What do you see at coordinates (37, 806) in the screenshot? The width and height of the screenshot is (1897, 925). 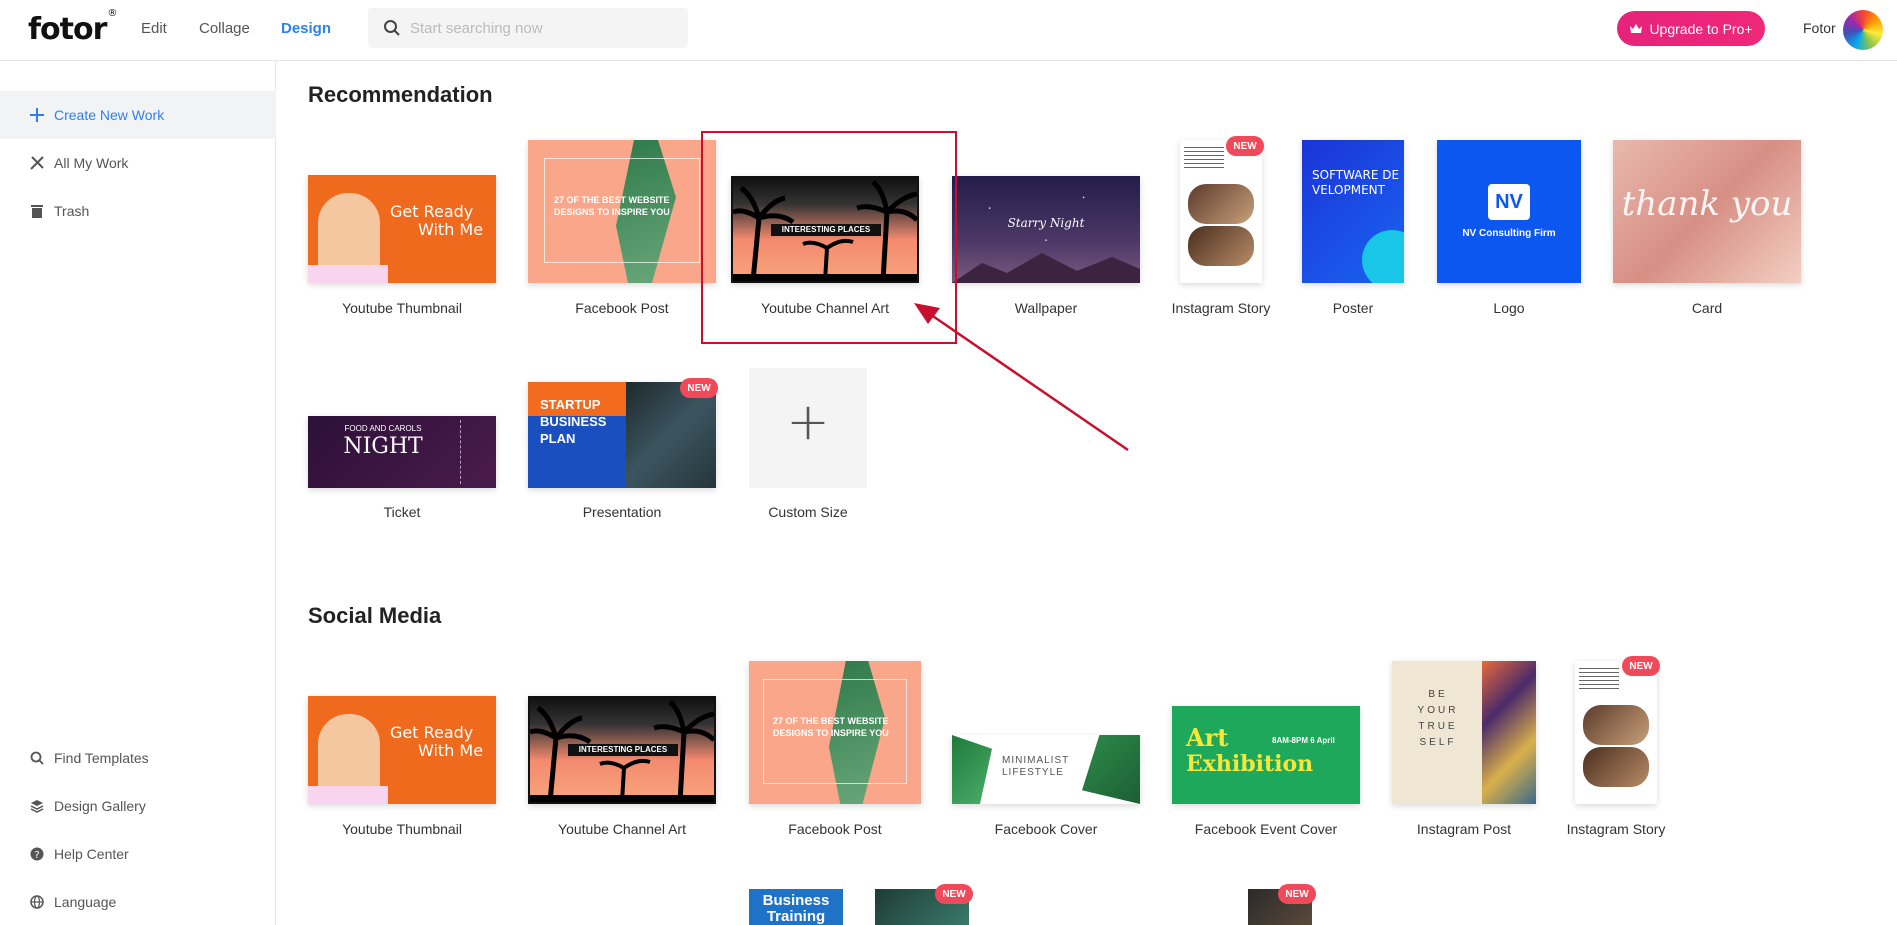 I see `layers-icon` at bounding box center [37, 806].